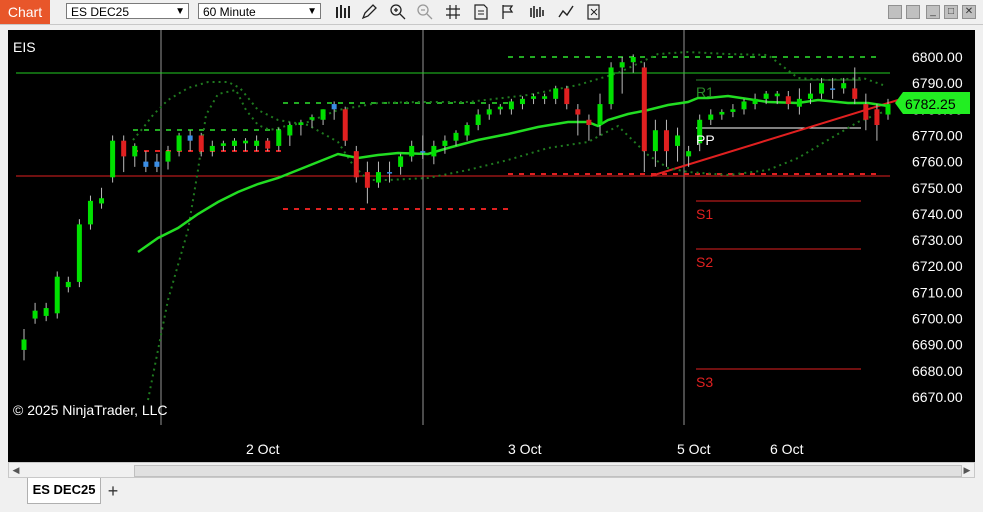 The height and width of the screenshot is (512, 983). I want to click on bars-icon, so click(343, 12).